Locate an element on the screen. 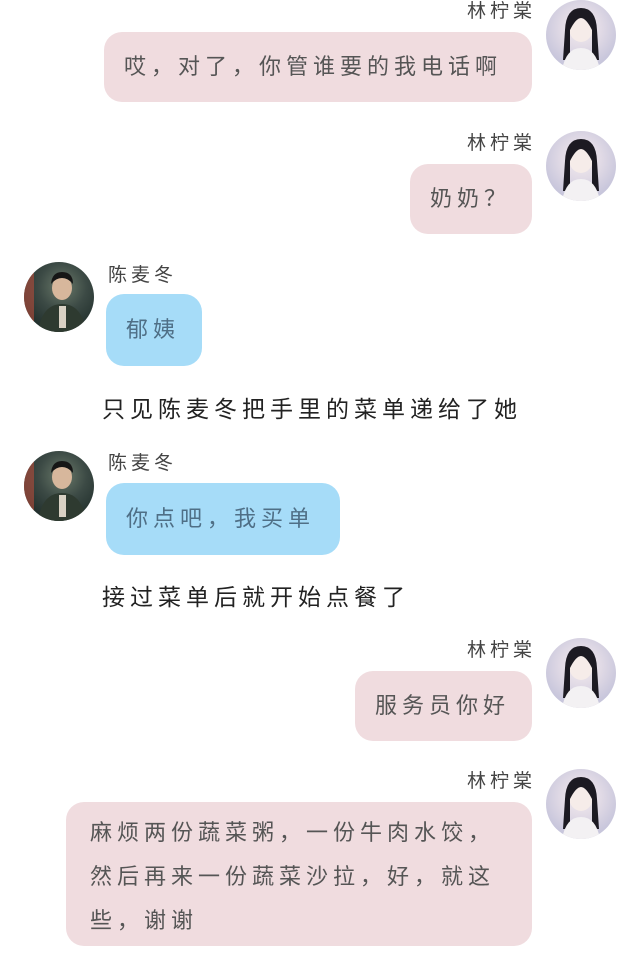  chat-bubble: 服务员你好 is located at coordinates (443, 706).